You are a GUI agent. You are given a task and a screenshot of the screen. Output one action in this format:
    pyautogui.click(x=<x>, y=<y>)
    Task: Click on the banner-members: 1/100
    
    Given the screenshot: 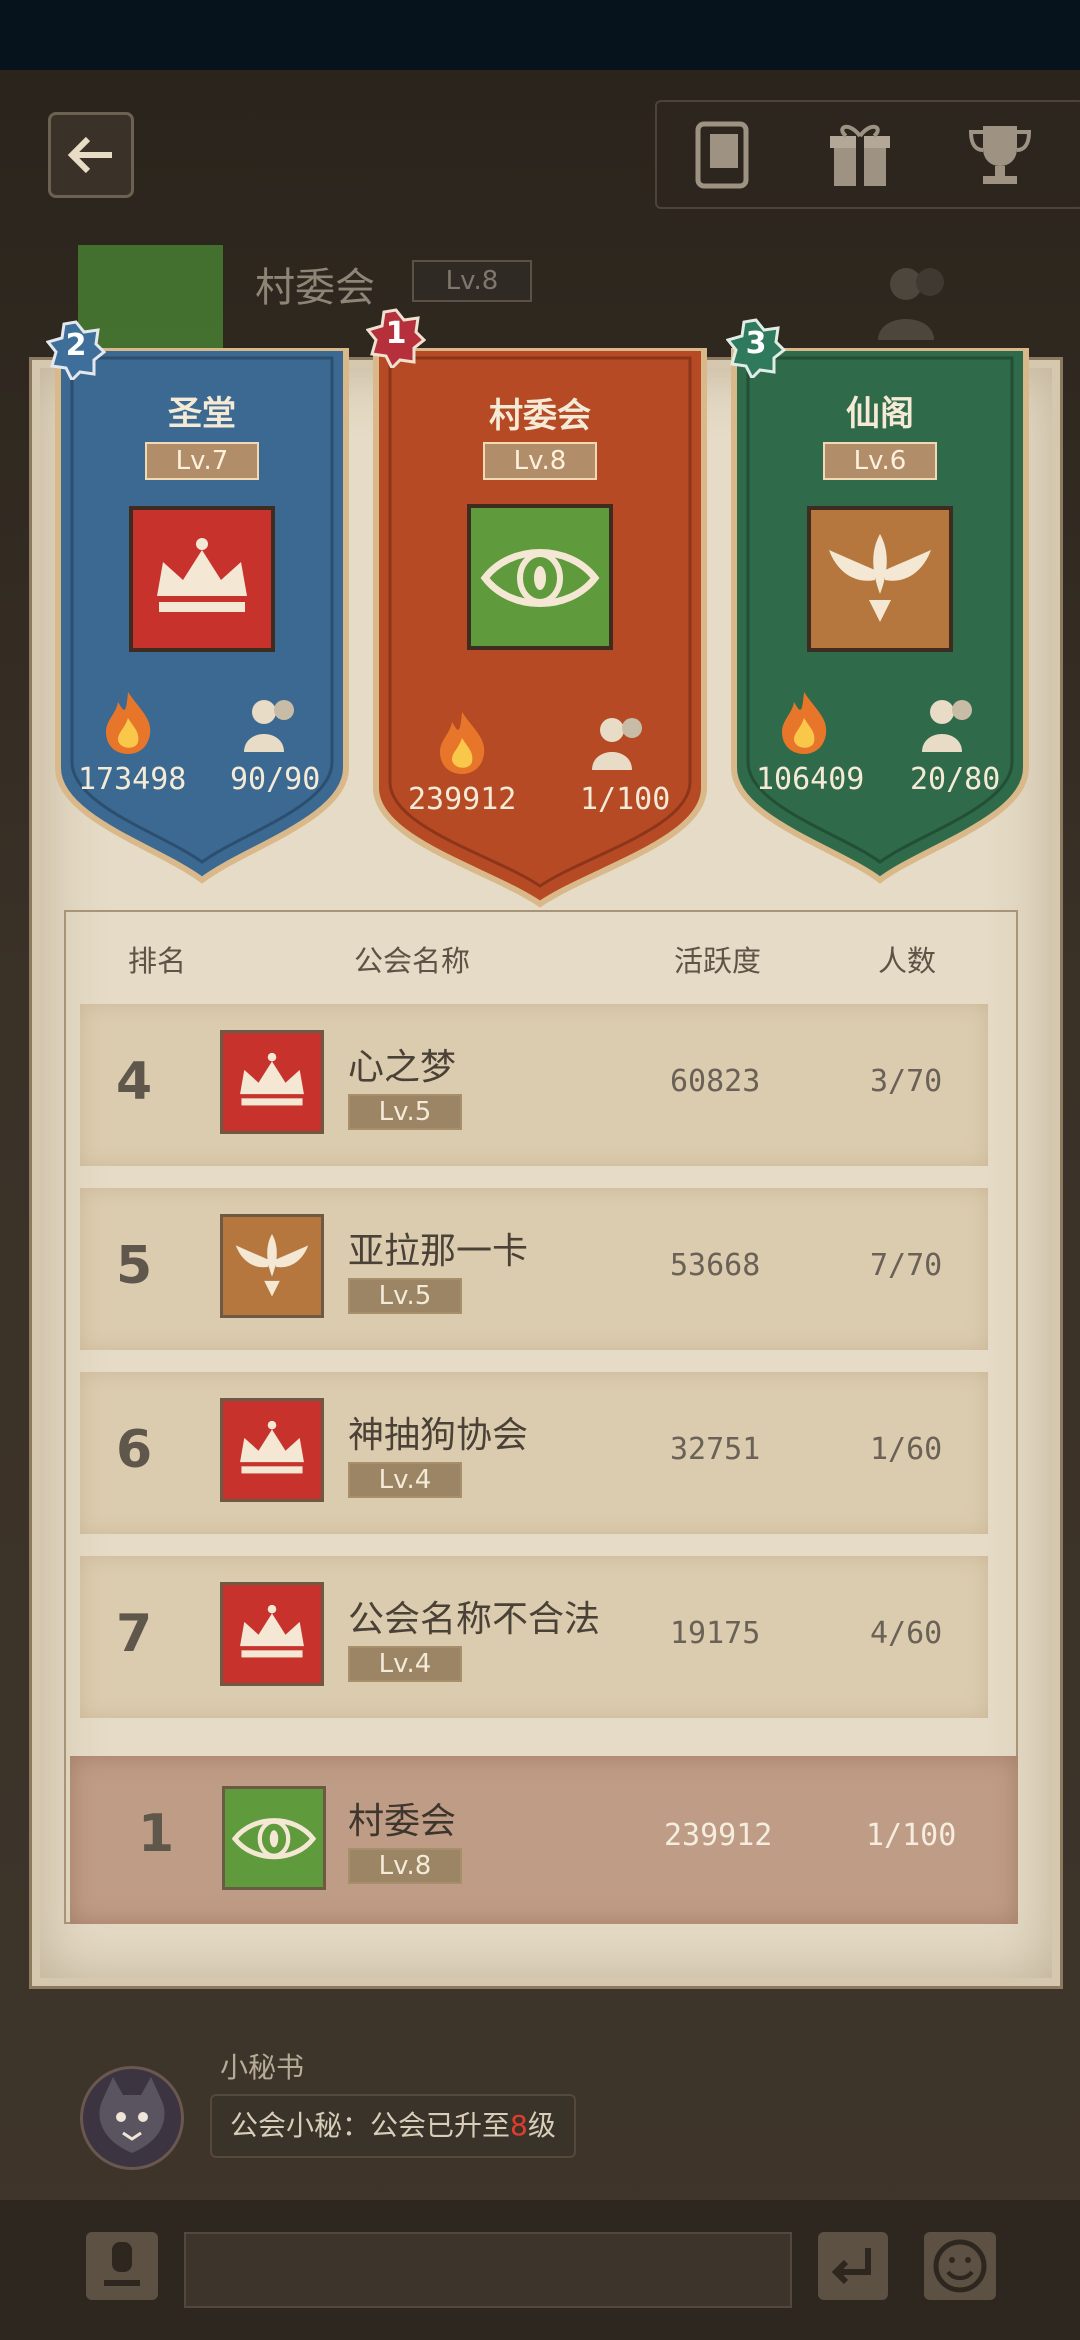 What is the action you would take?
    pyautogui.click(x=625, y=799)
    